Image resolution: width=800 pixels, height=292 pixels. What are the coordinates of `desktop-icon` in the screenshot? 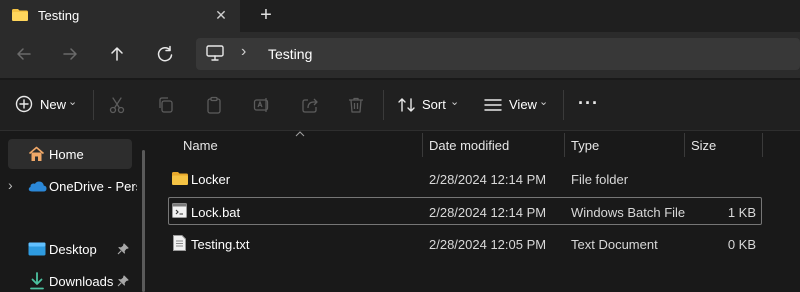 It's located at (37, 249).